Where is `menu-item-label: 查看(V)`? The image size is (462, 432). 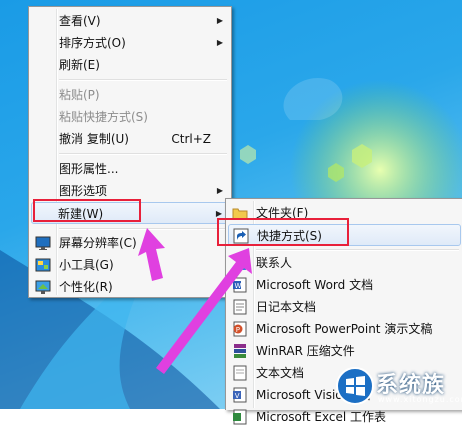 menu-item-label: 查看(V) is located at coordinates (80, 21).